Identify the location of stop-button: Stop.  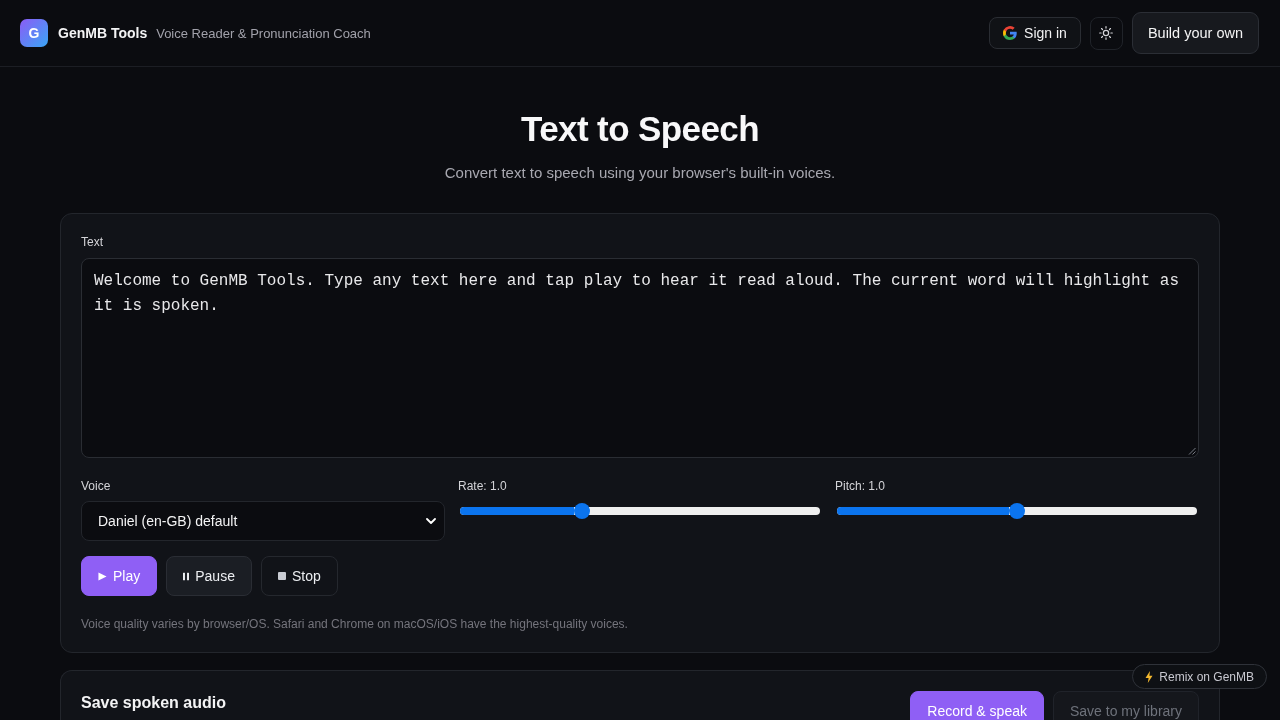
(299, 576).